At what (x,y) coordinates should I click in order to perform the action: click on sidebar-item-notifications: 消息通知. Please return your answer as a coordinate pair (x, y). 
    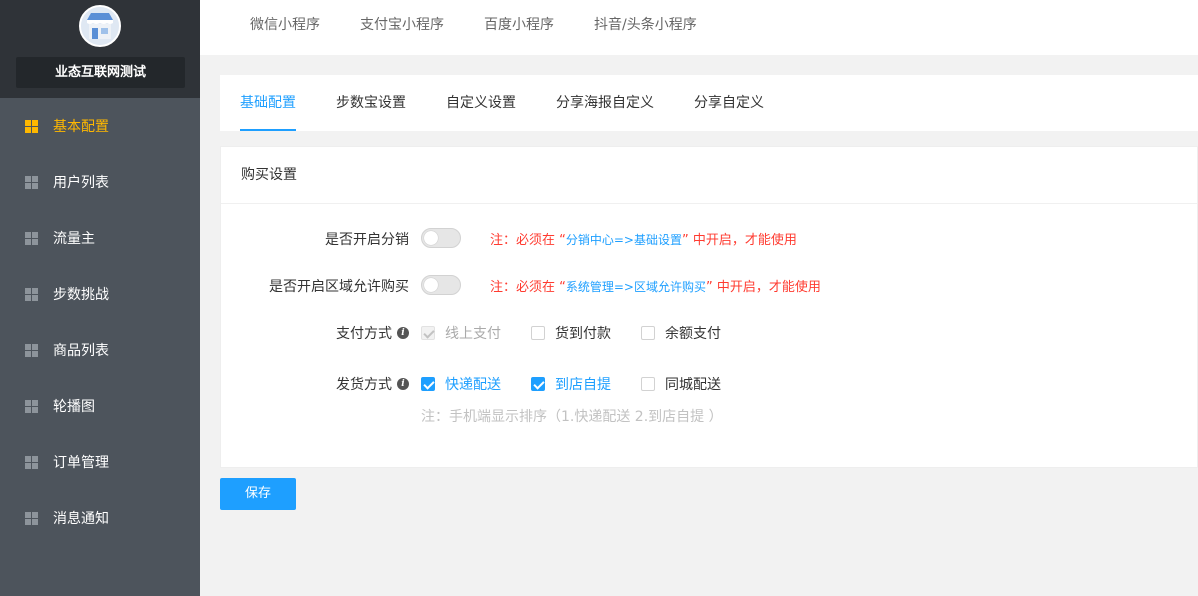
    Looking at the image, I should click on (100, 518).